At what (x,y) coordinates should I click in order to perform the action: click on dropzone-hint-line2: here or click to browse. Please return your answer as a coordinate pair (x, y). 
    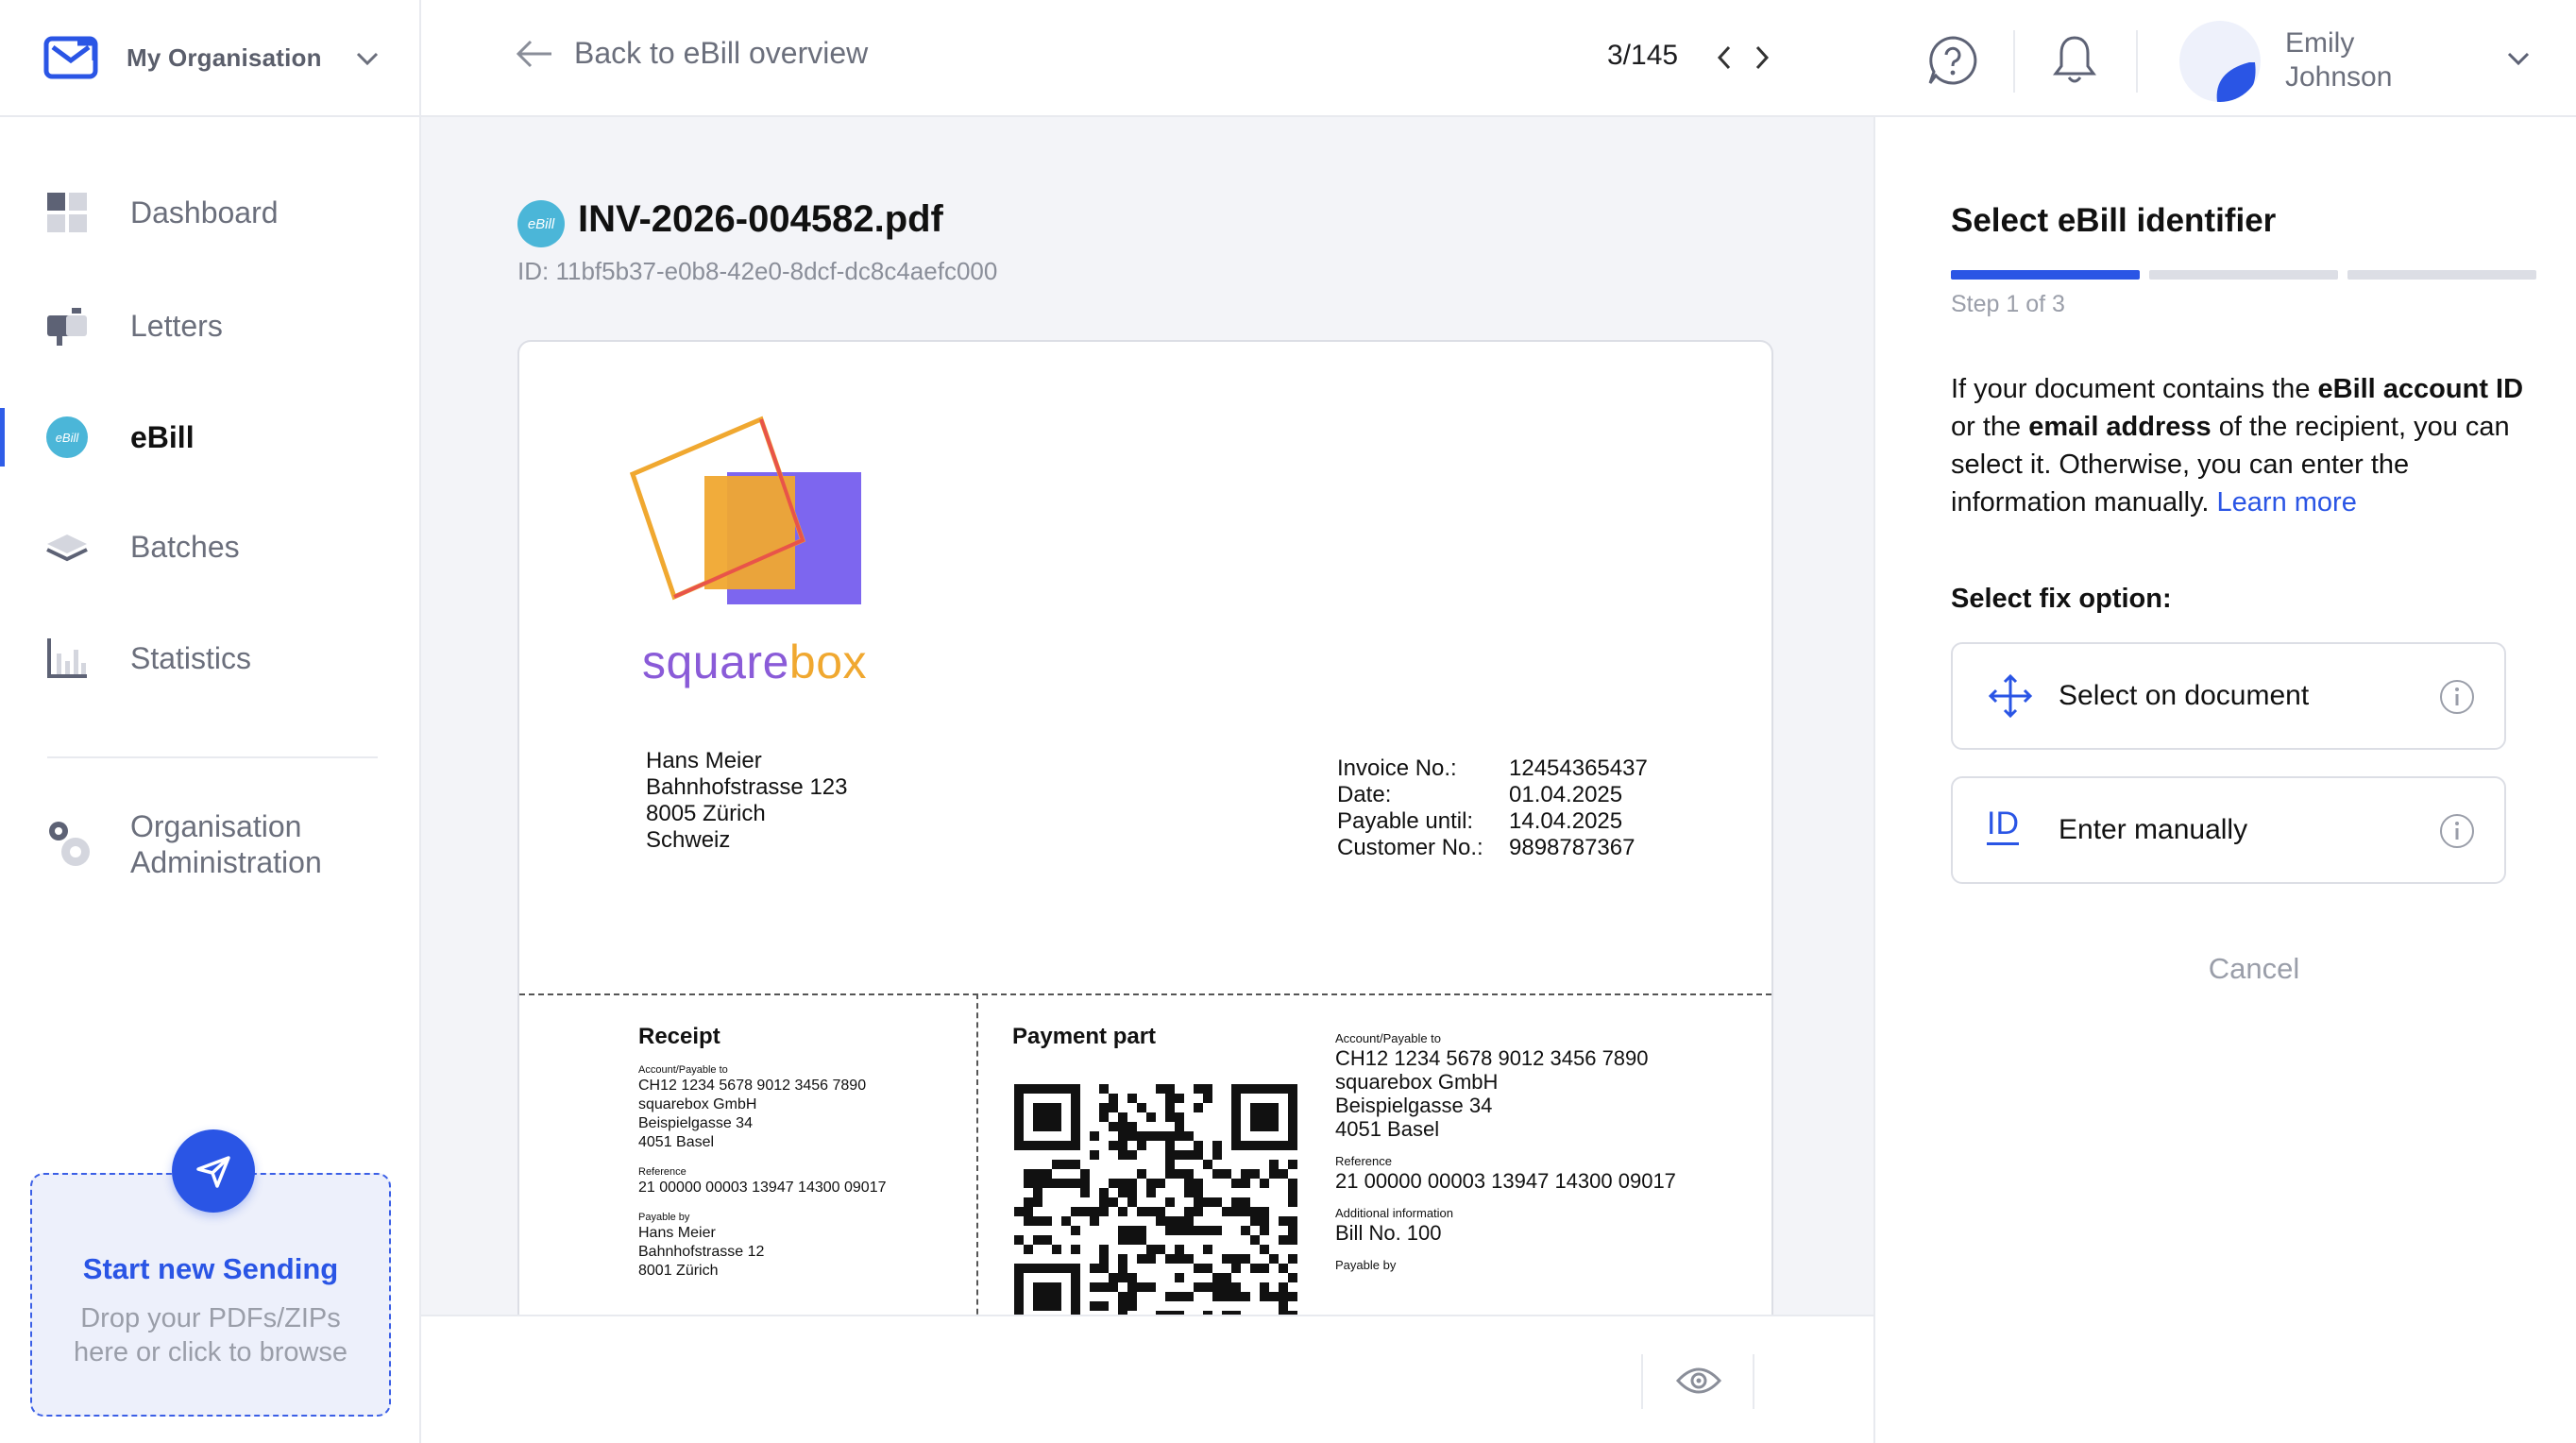
    Looking at the image, I should click on (210, 1352).